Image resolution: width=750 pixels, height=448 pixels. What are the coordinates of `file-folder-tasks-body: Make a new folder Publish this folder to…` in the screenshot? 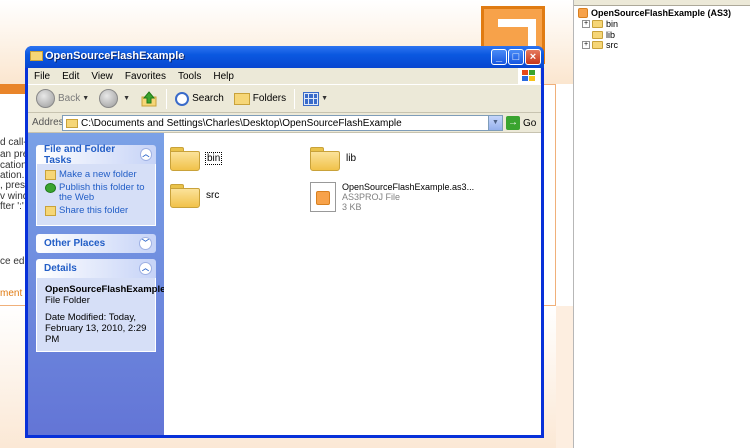 It's located at (96, 195).